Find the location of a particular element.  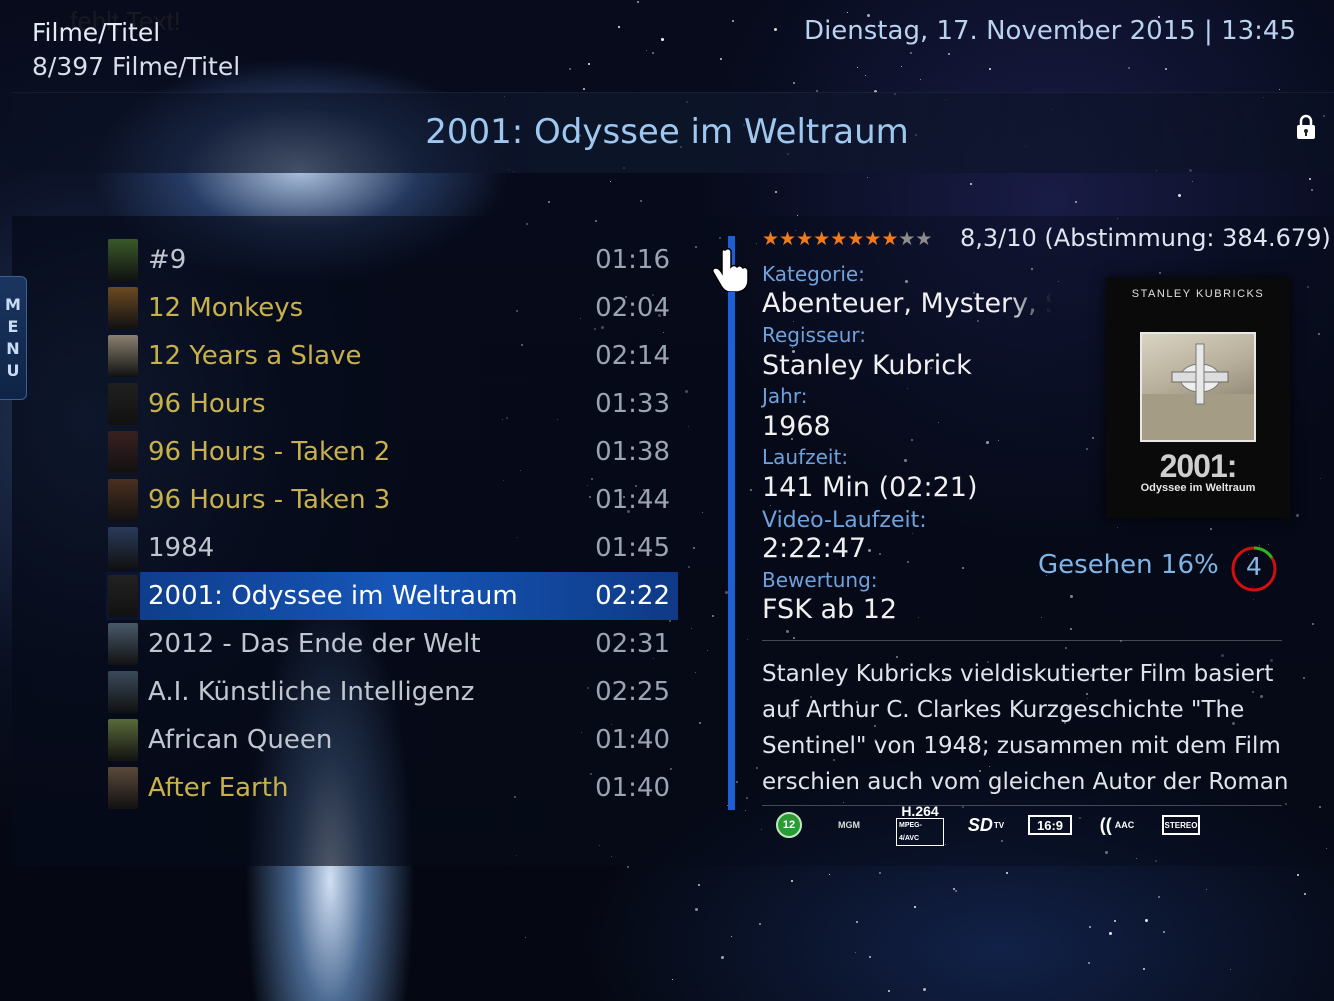

movie-list-item: A.I. Künstliche Intelligenz 02:25 is located at coordinates (392, 692).